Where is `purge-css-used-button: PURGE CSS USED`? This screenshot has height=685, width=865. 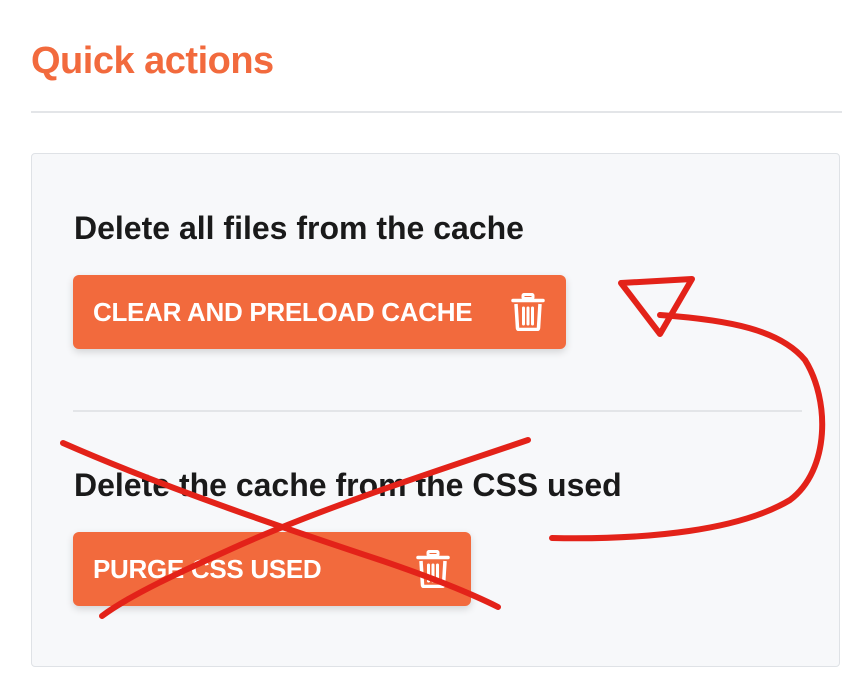 purge-css-used-button: PURGE CSS USED is located at coordinates (272, 569).